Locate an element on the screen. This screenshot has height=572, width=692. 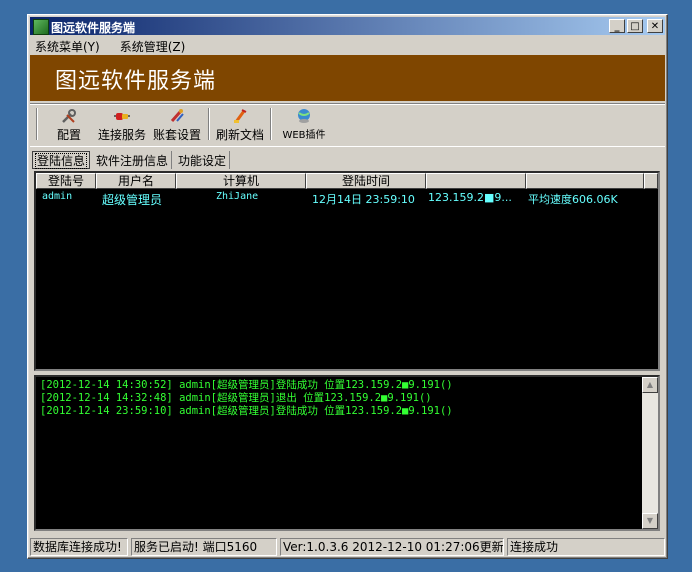
config-button: 配置 is located at coordinates (69, 125).